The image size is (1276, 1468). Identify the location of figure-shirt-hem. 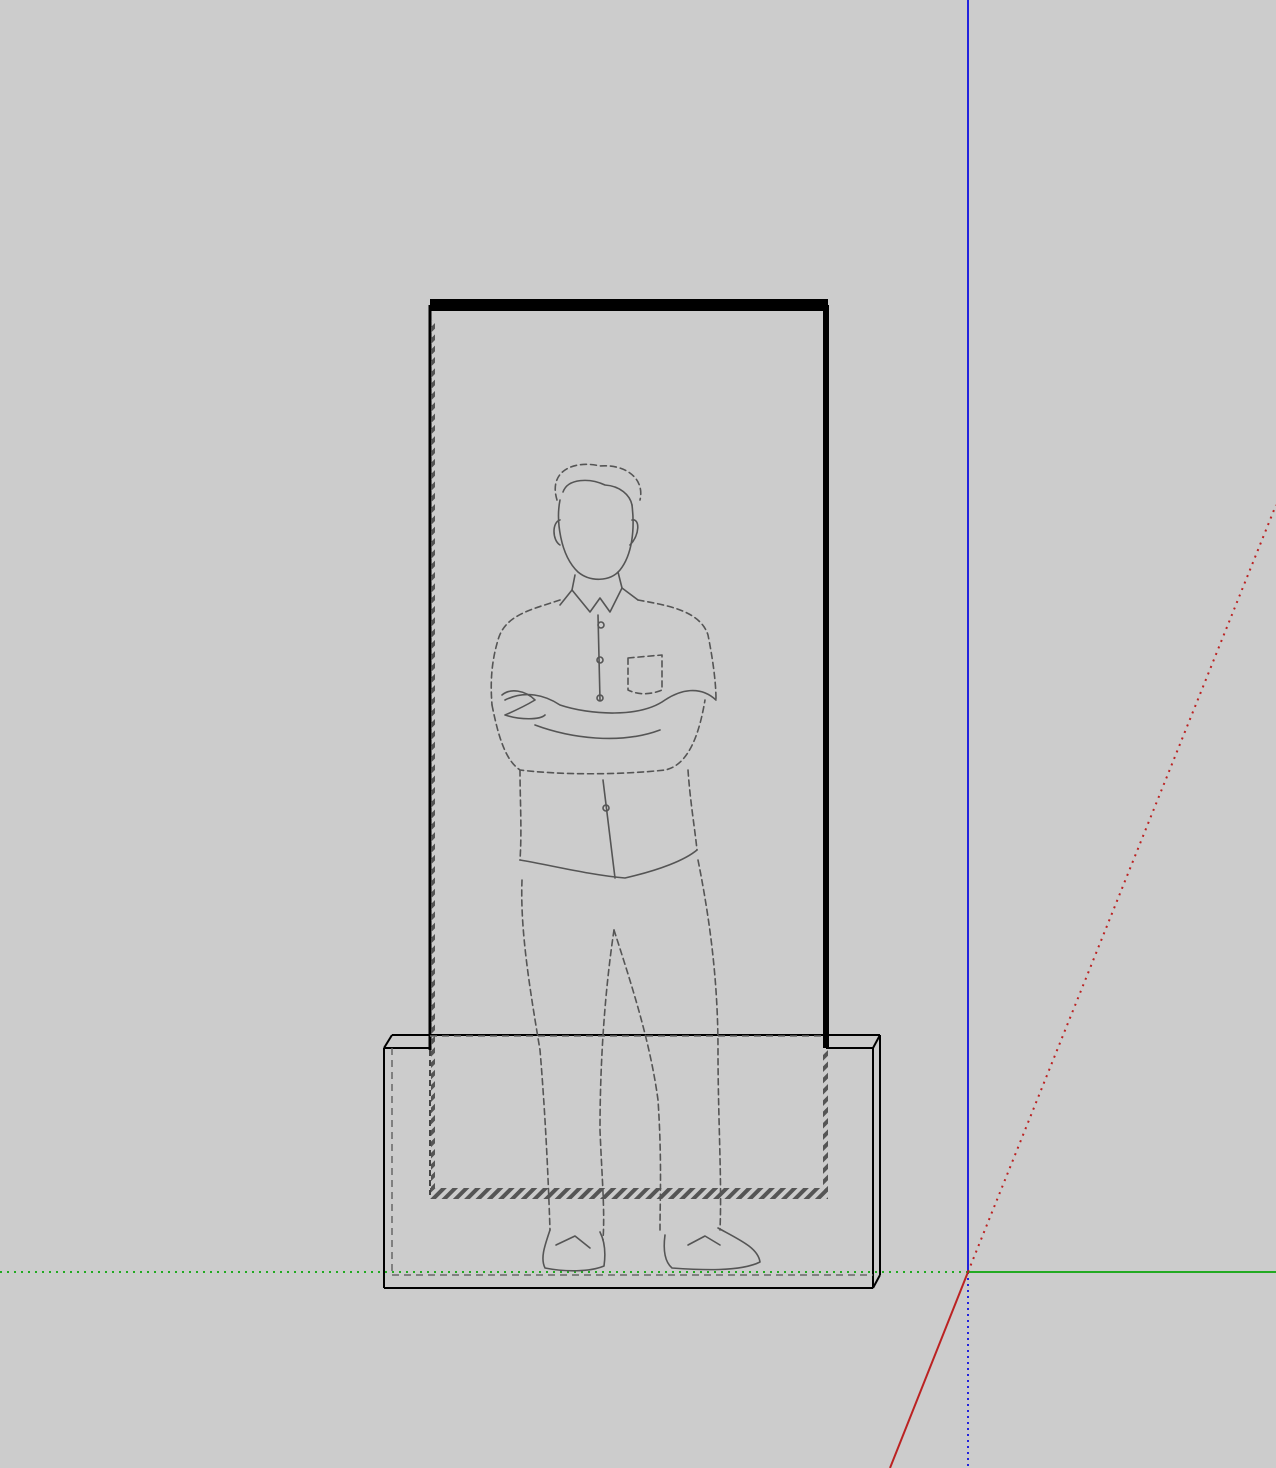
(608, 864).